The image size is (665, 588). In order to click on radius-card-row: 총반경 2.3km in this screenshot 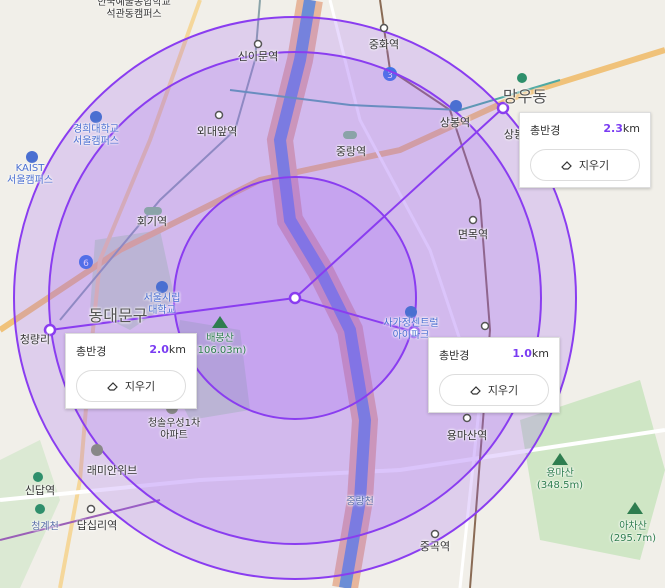, I will do `click(585, 130)`.